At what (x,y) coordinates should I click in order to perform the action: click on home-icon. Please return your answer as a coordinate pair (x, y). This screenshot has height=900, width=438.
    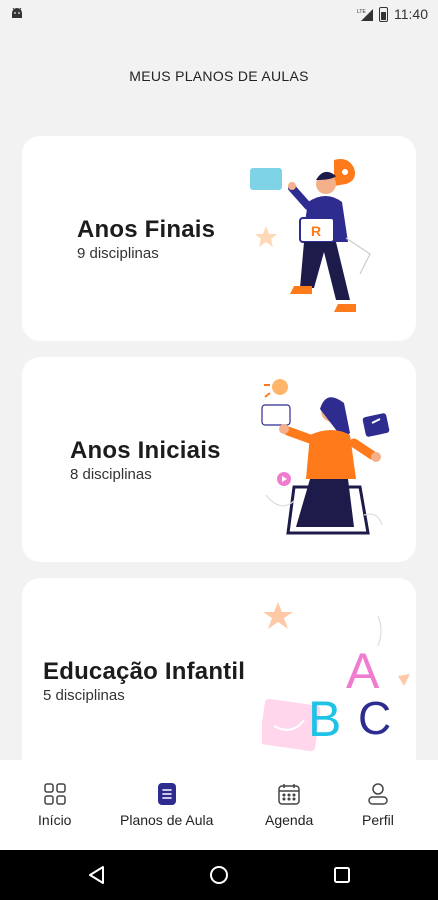
    Looking at the image, I should click on (219, 875).